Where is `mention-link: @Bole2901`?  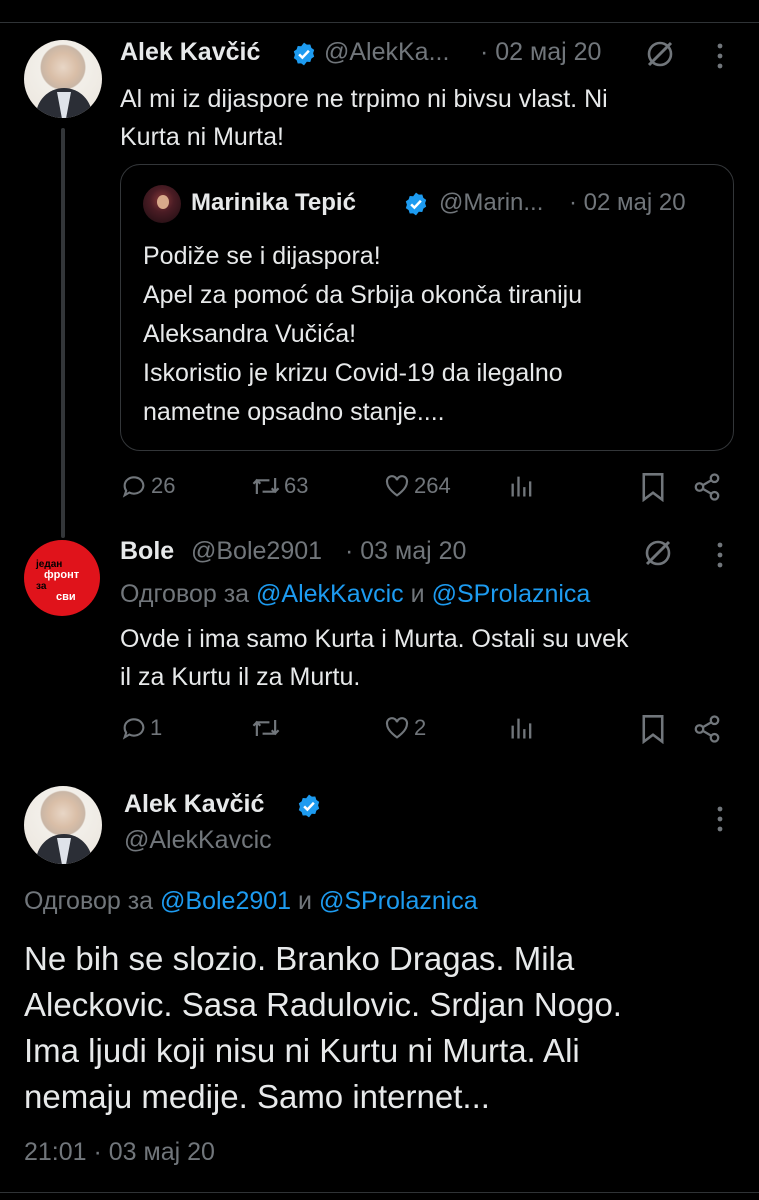 mention-link: @Bole2901 is located at coordinates (225, 901).